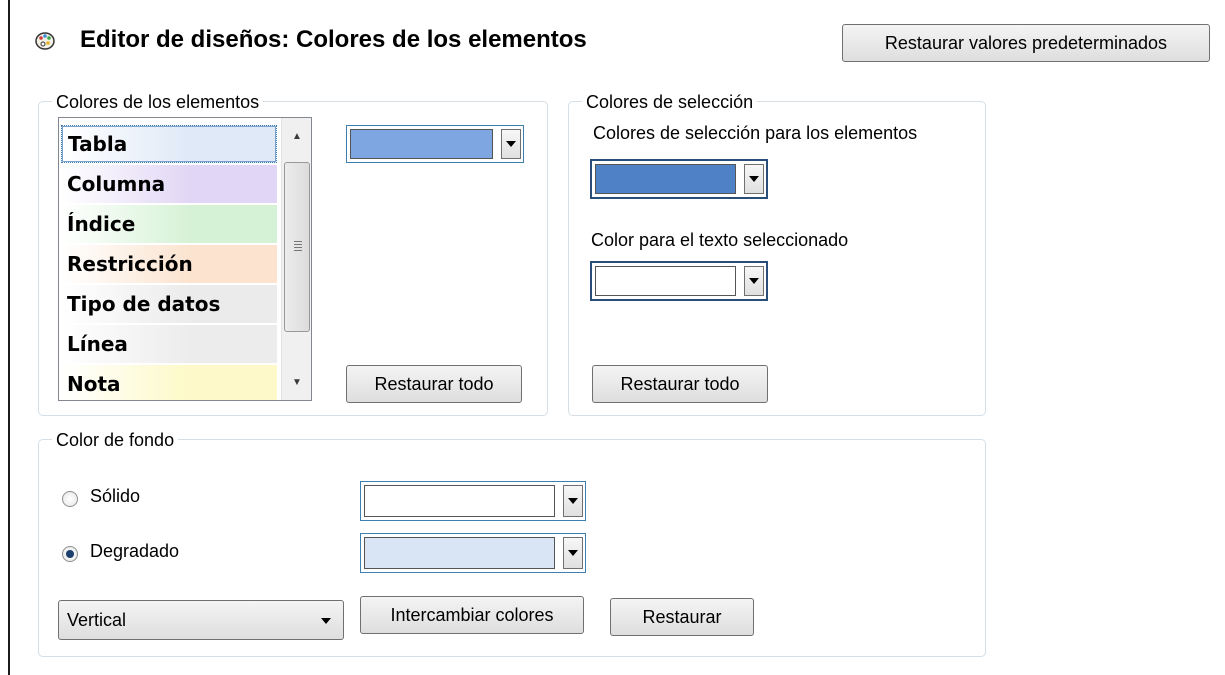  I want to click on gradient-direction-value: Vertical, so click(97, 620).